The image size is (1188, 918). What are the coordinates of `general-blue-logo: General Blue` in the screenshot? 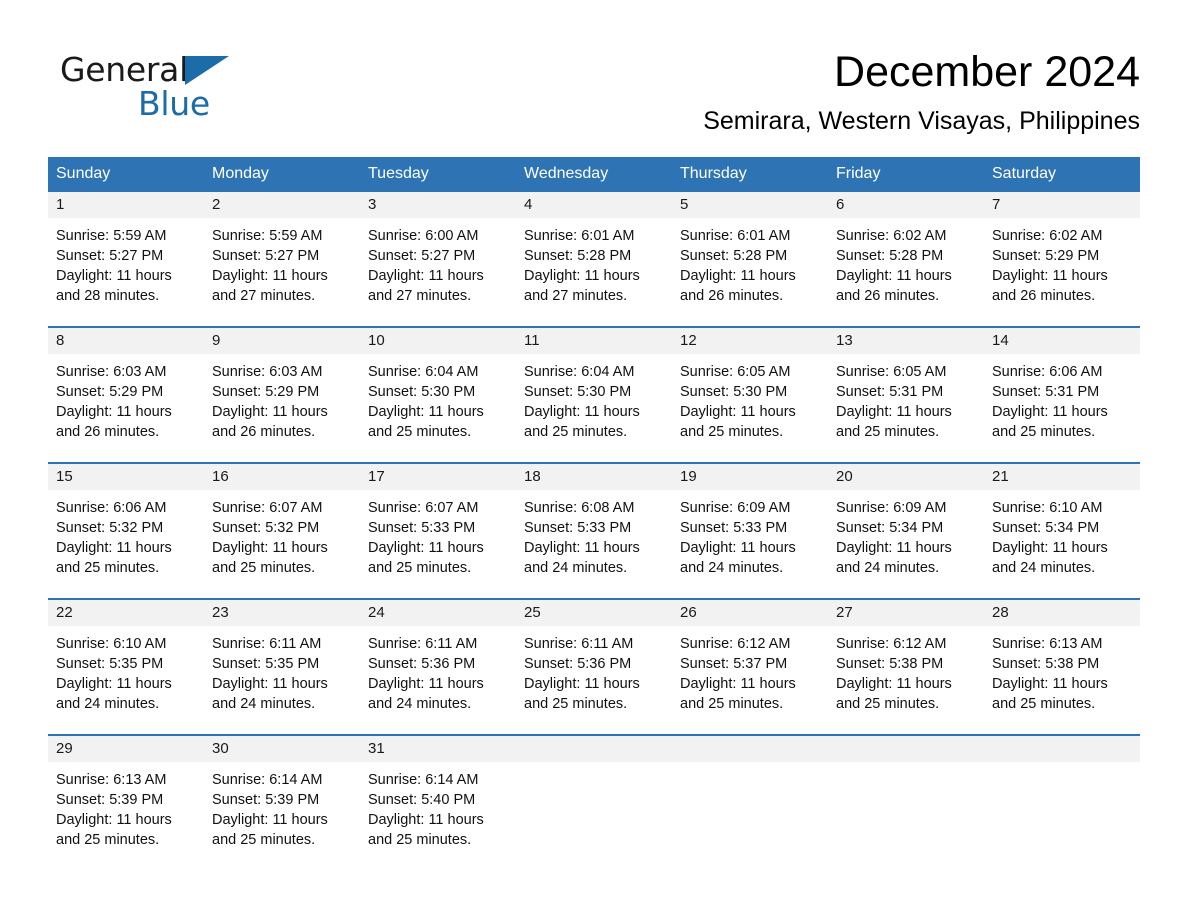 It's located at (190, 92).